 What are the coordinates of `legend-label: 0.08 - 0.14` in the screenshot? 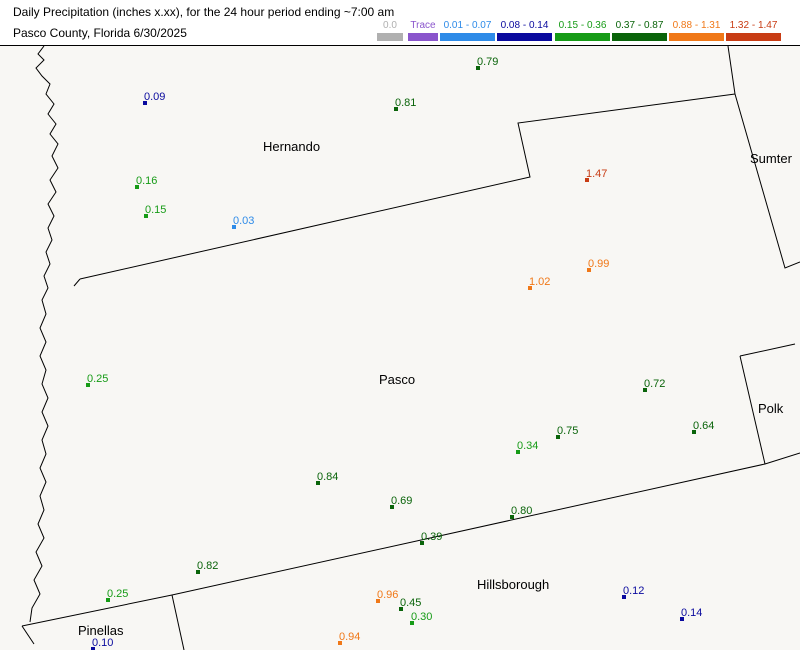 It's located at (524, 25).